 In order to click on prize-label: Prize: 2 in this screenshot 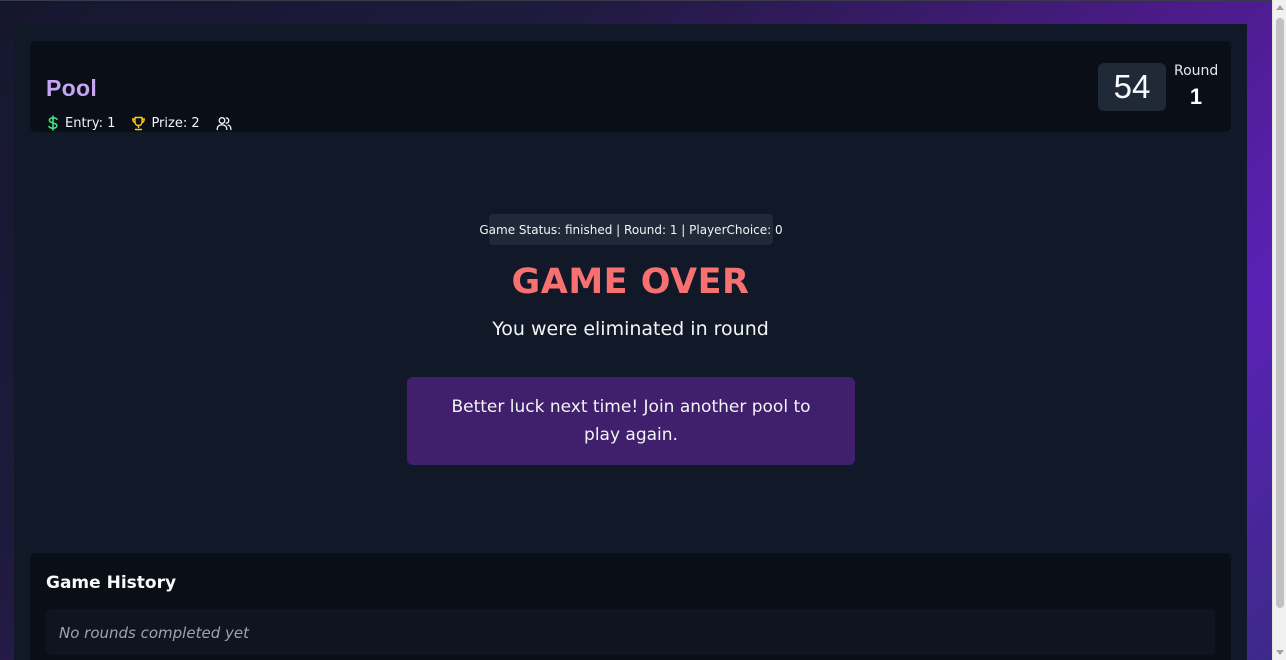, I will do `click(175, 123)`.